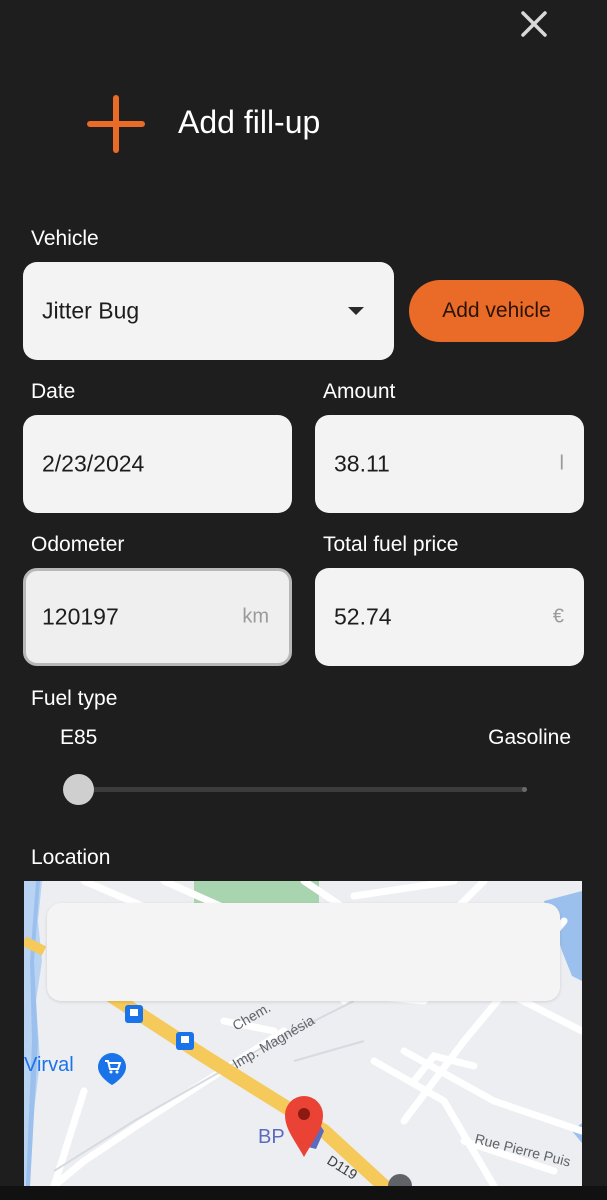 This screenshot has width=607, height=1200. What do you see at coordinates (208, 311) in the screenshot?
I see `vehicle-dropdown: Jitter Bug` at bounding box center [208, 311].